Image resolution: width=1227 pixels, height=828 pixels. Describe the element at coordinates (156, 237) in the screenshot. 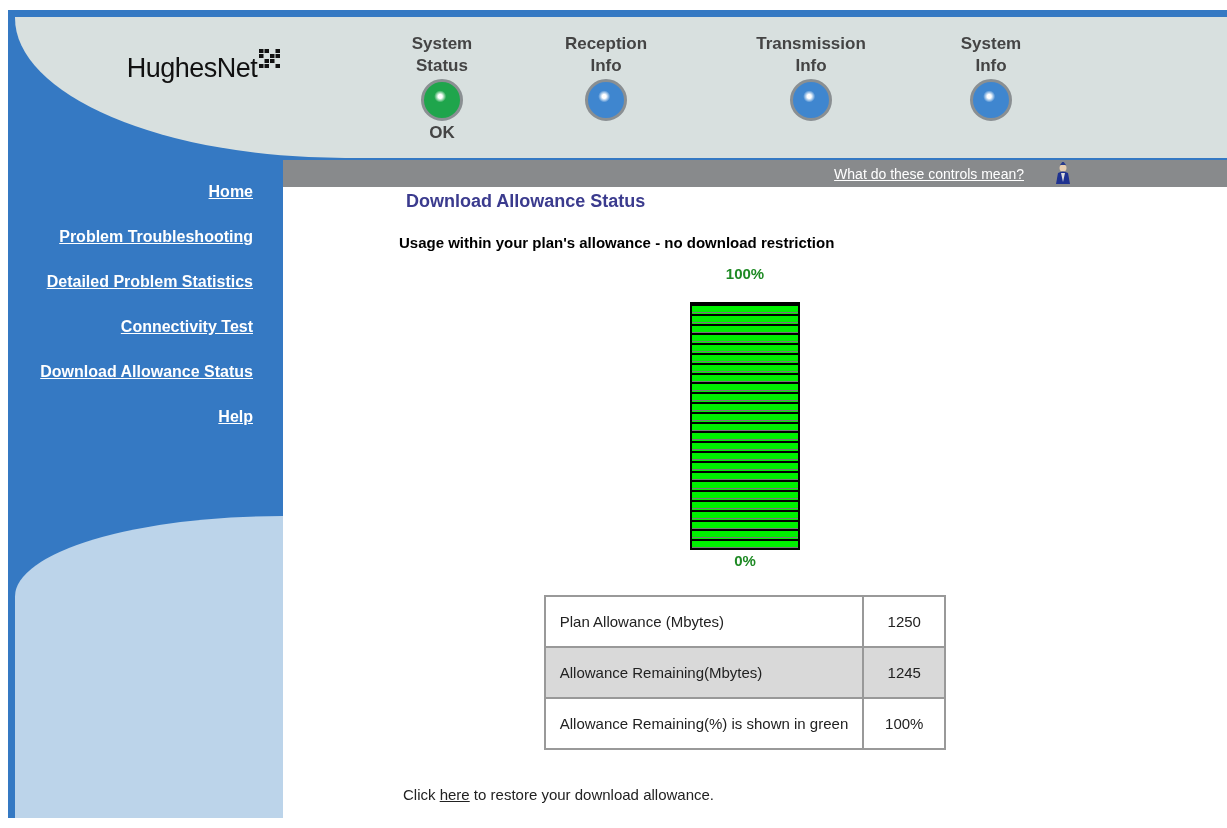

I see `sidebar-link: Problem Troubleshooting` at that location.